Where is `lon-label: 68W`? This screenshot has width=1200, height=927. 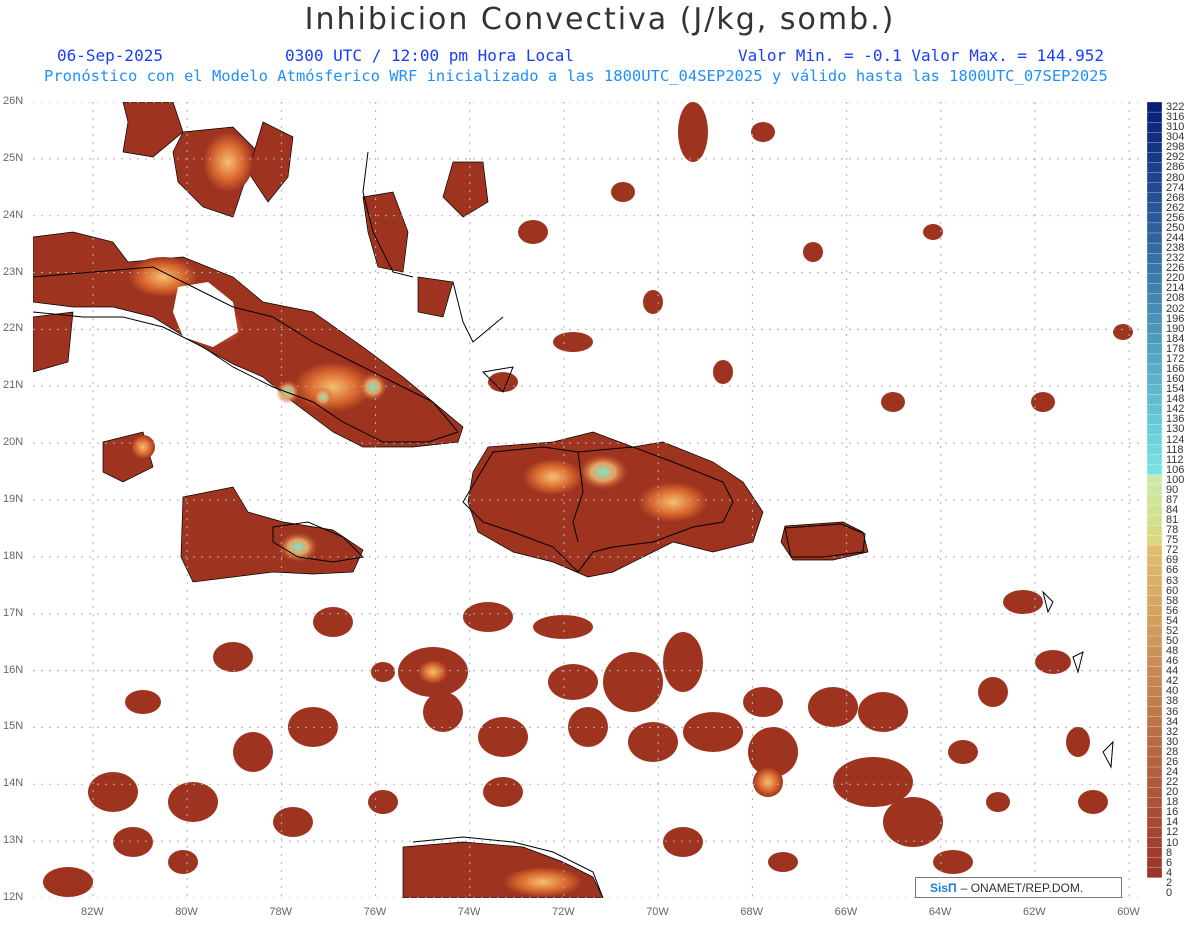
lon-label: 68W is located at coordinates (752, 912).